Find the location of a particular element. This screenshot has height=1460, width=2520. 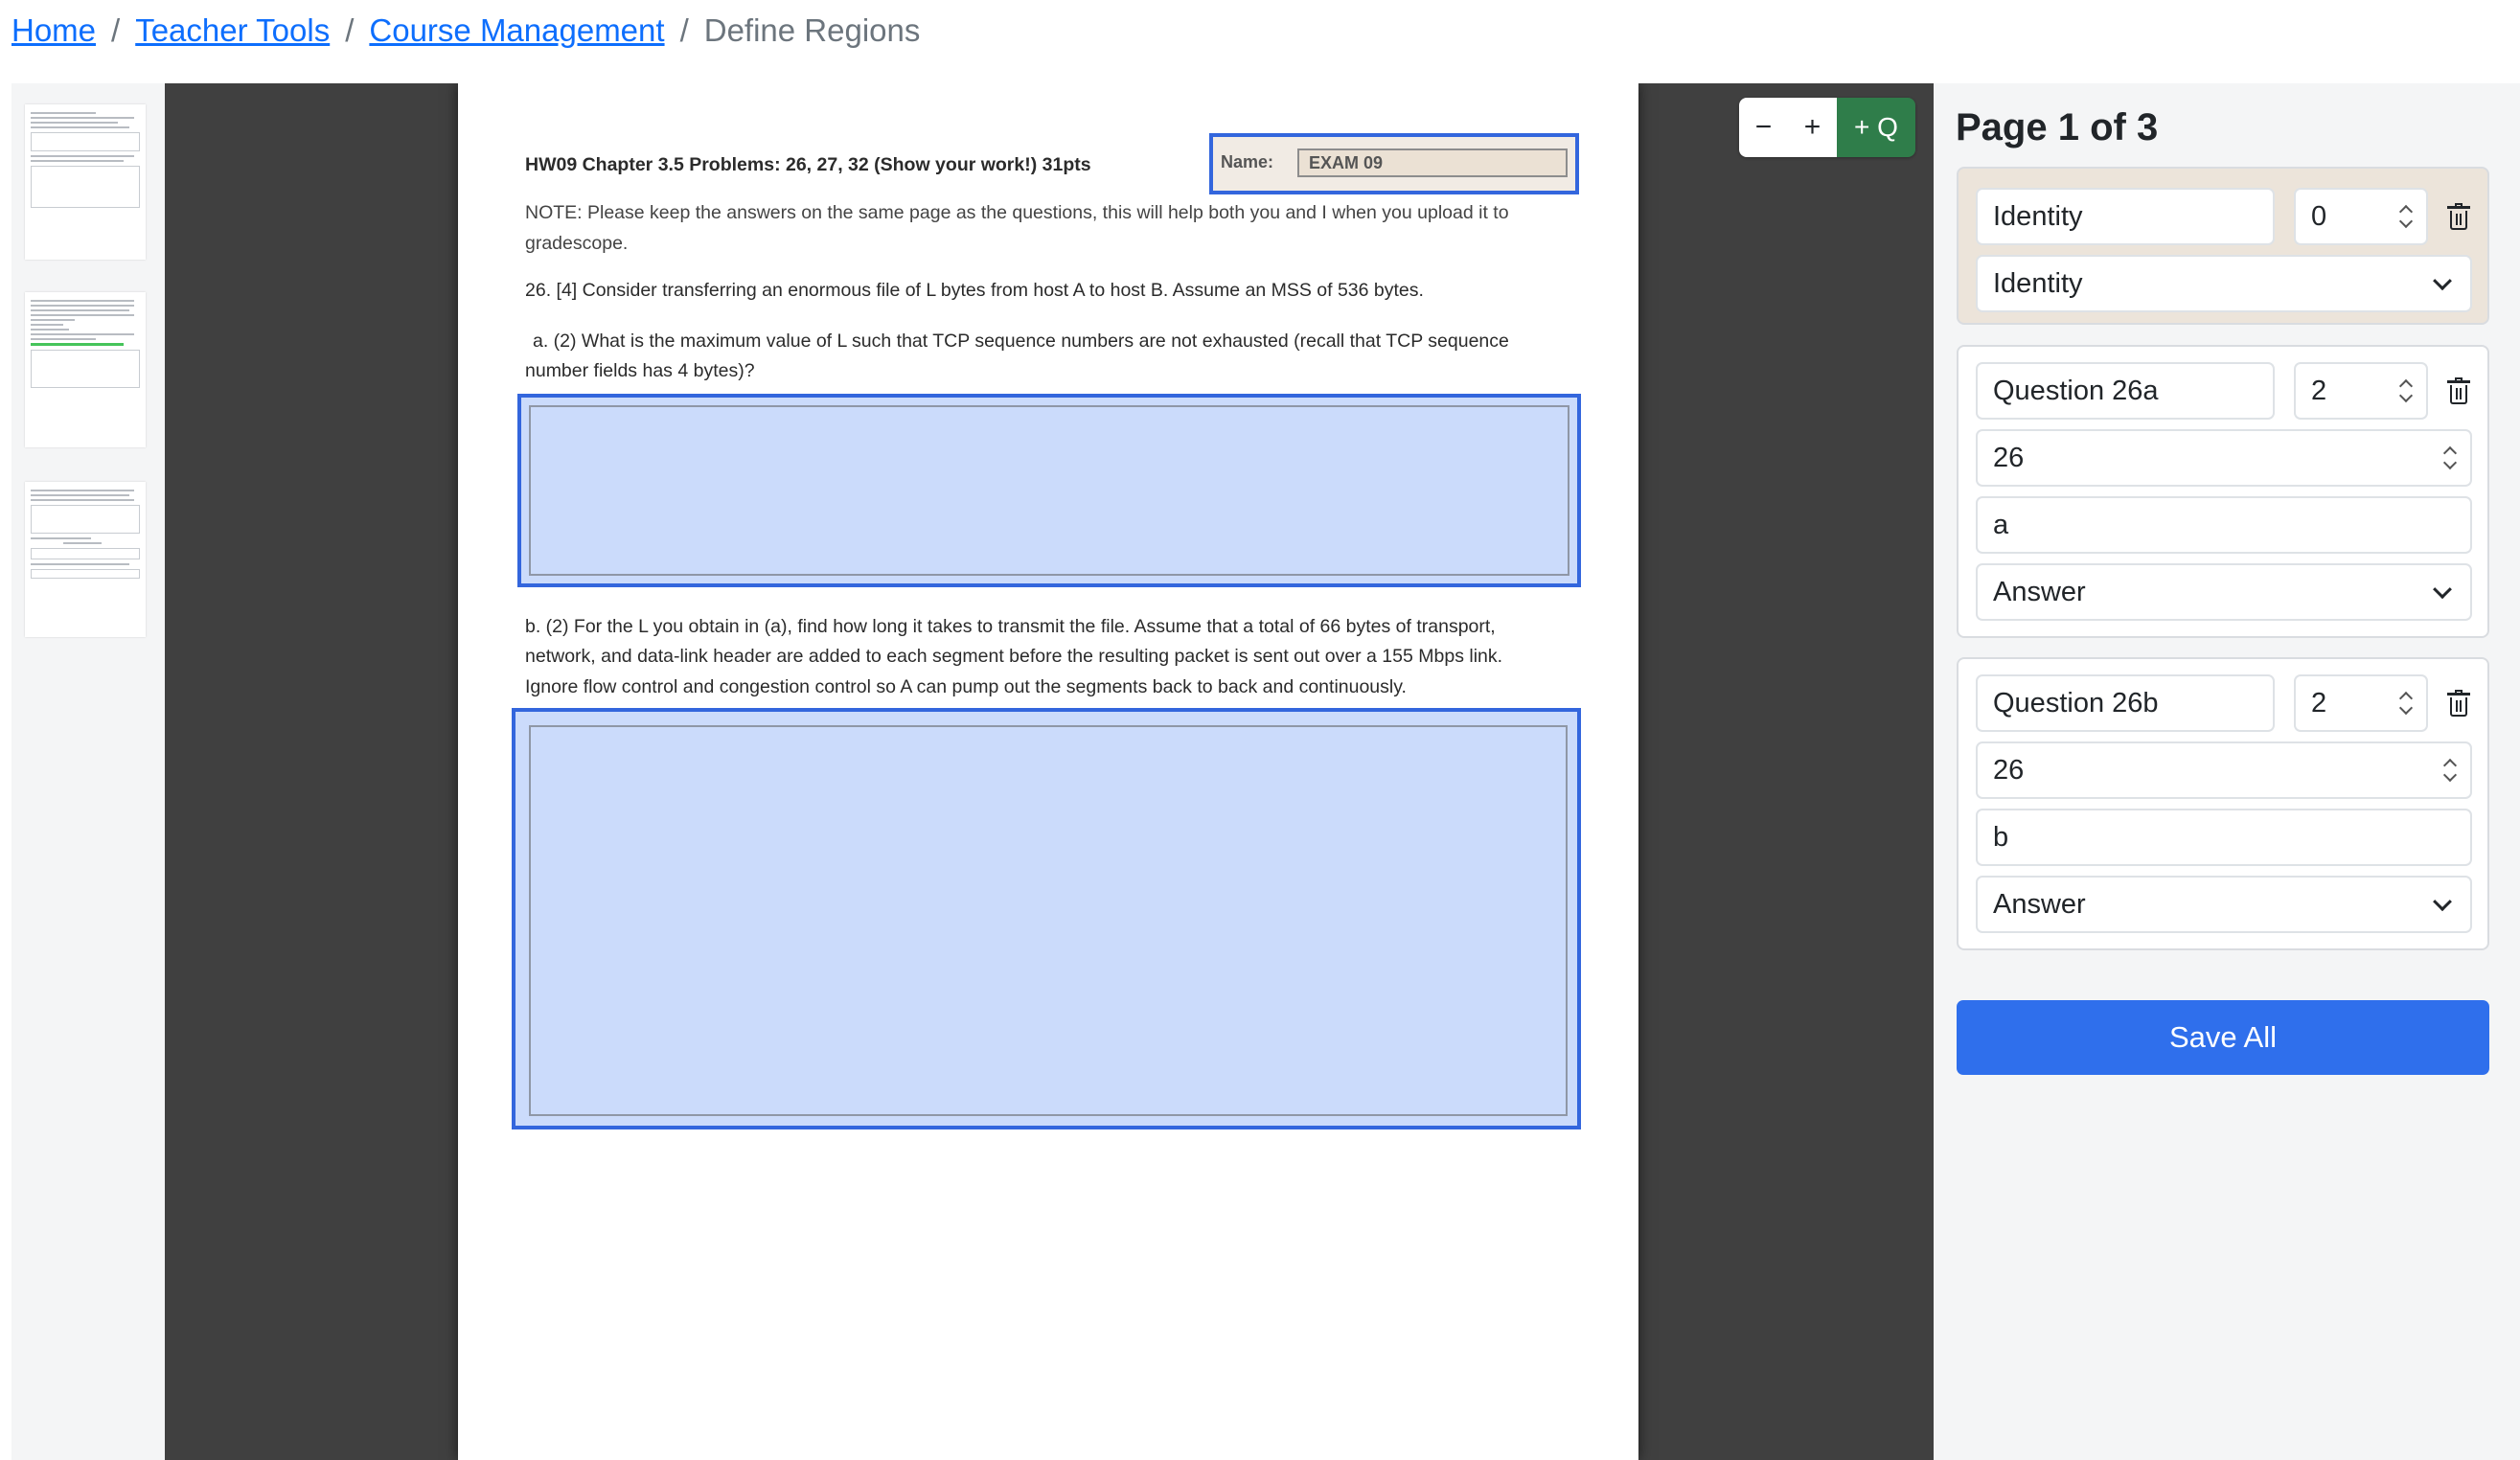

region-label-input: Identity is located at coordinates (2125, 216).